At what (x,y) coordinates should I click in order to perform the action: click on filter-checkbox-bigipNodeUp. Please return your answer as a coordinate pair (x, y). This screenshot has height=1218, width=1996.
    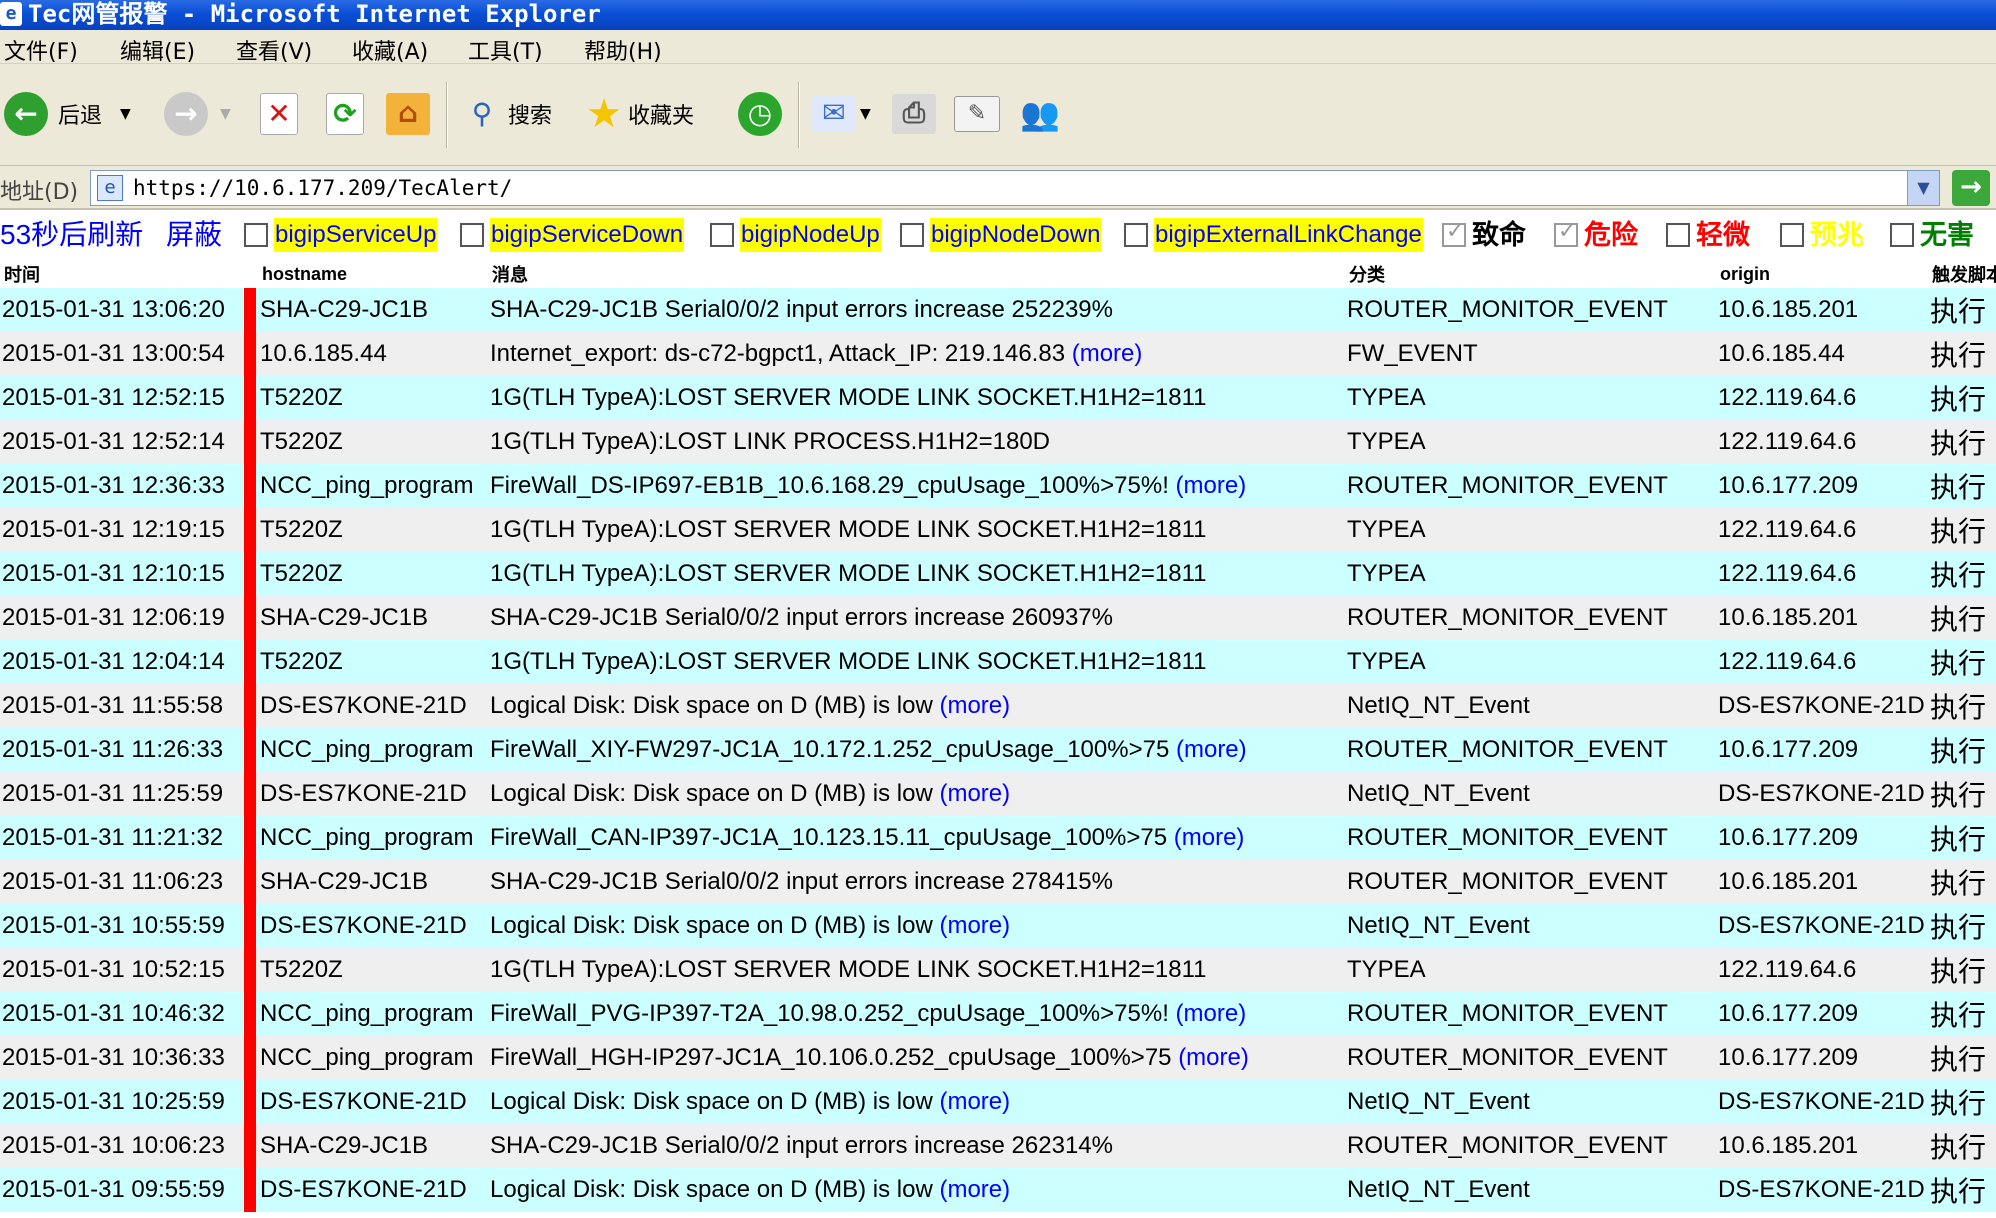
    Looking at the image, I should click on (722, 235).